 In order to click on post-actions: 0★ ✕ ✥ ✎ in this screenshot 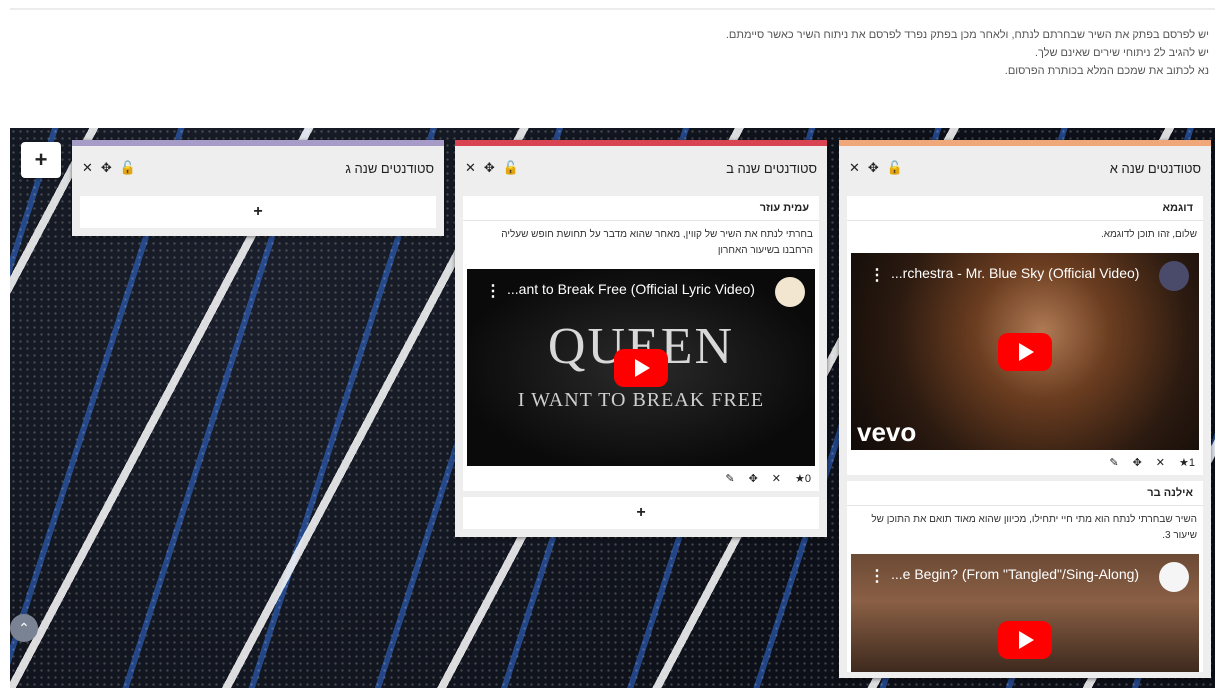, I will do `click(641, 478)`.